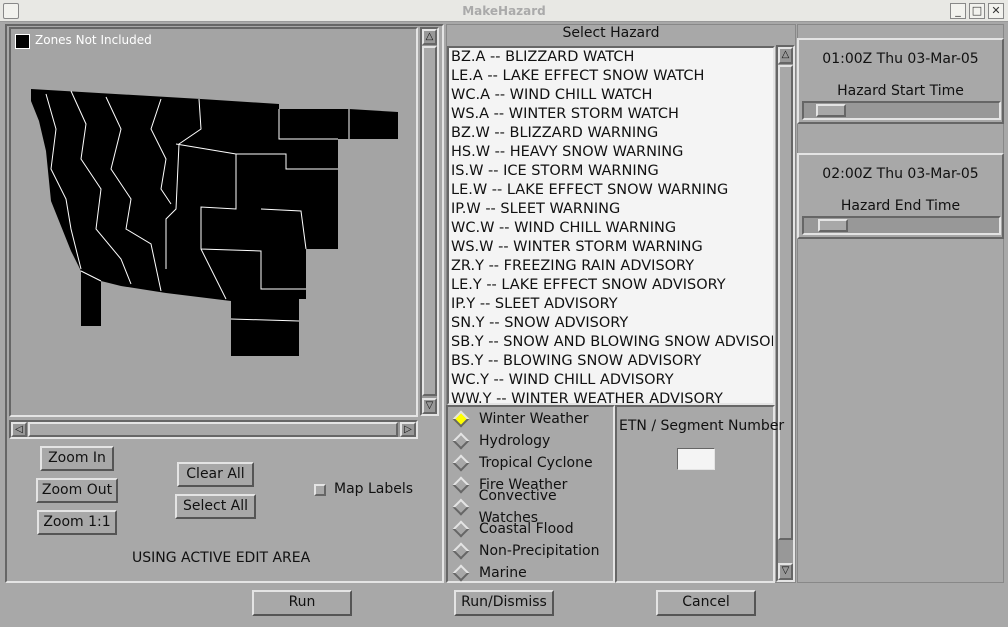 Image resolution: width=1008 pixels, height=627 pixels. What do you see at coordinates (699, 494) in the screenshot?
I see `etn-panel: ETN / Segment Number` at bounding box center [699, 494].